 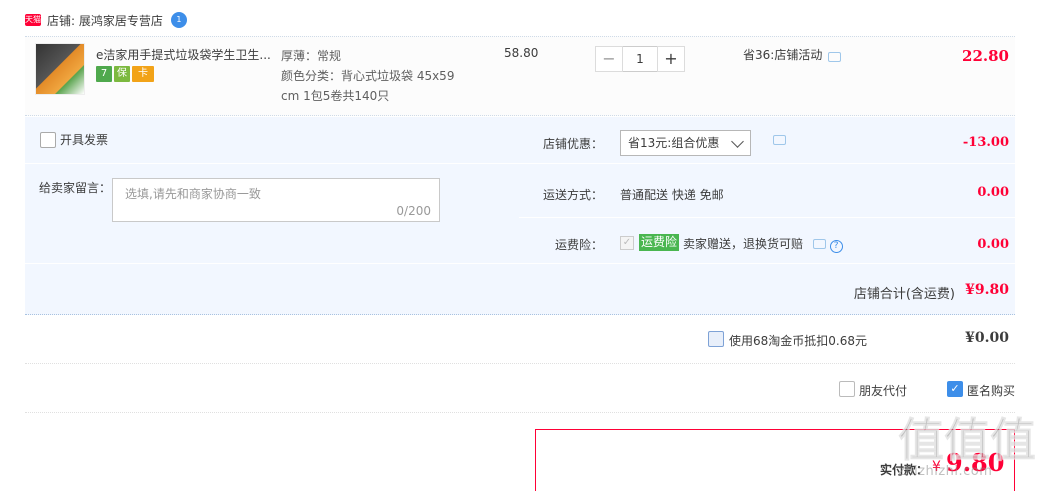 I want to click on insurance-message-icon, so click(x=819, y=244).